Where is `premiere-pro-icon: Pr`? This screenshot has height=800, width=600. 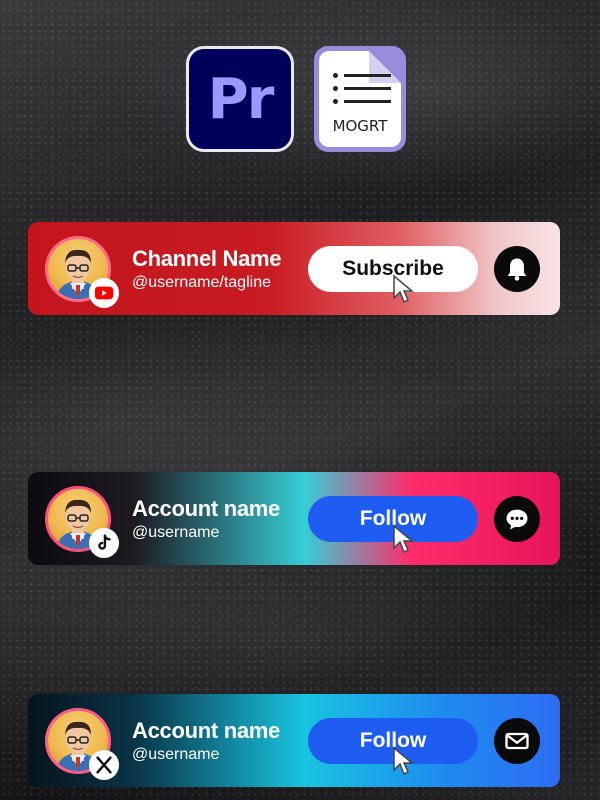
premiere-pro-icon: Pr is located at coordinates (240, 99).